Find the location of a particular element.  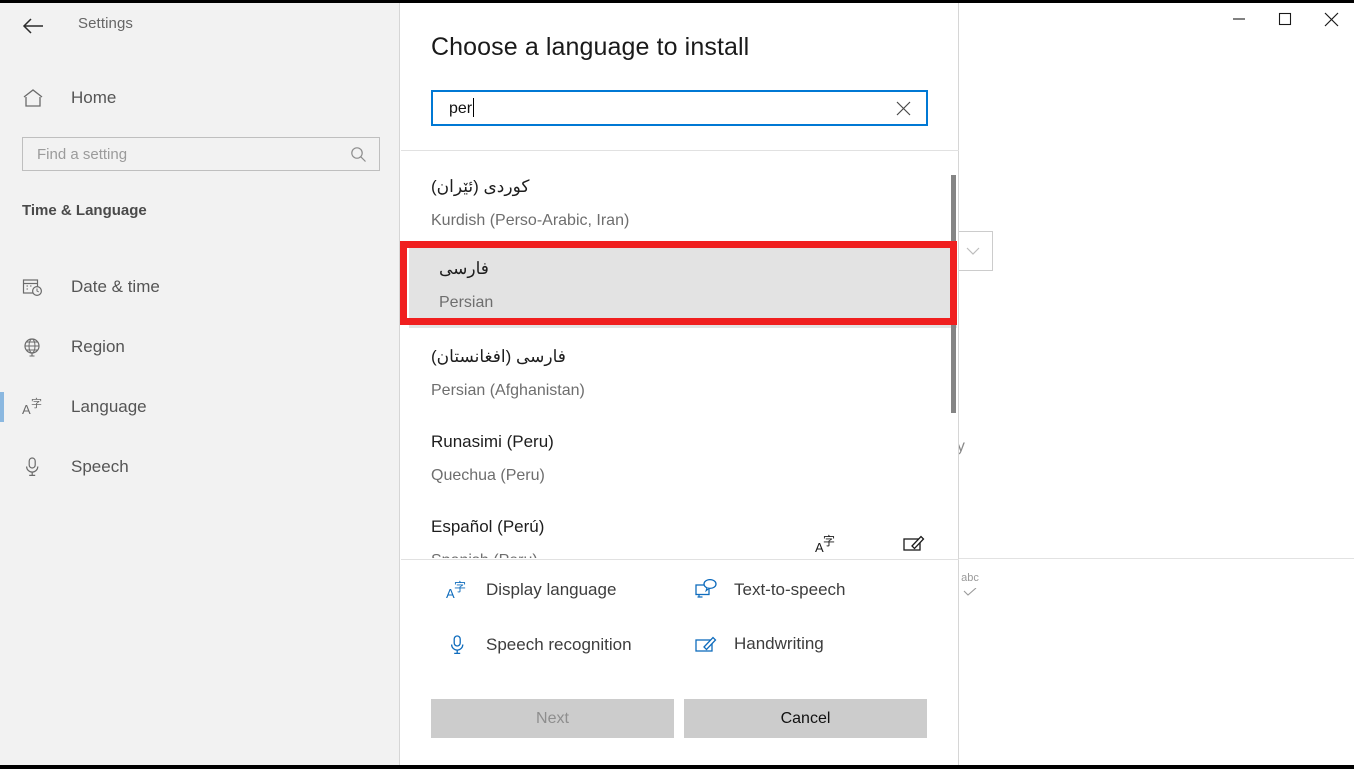

text-to-speech-icon is located at coordinates (706, 590).